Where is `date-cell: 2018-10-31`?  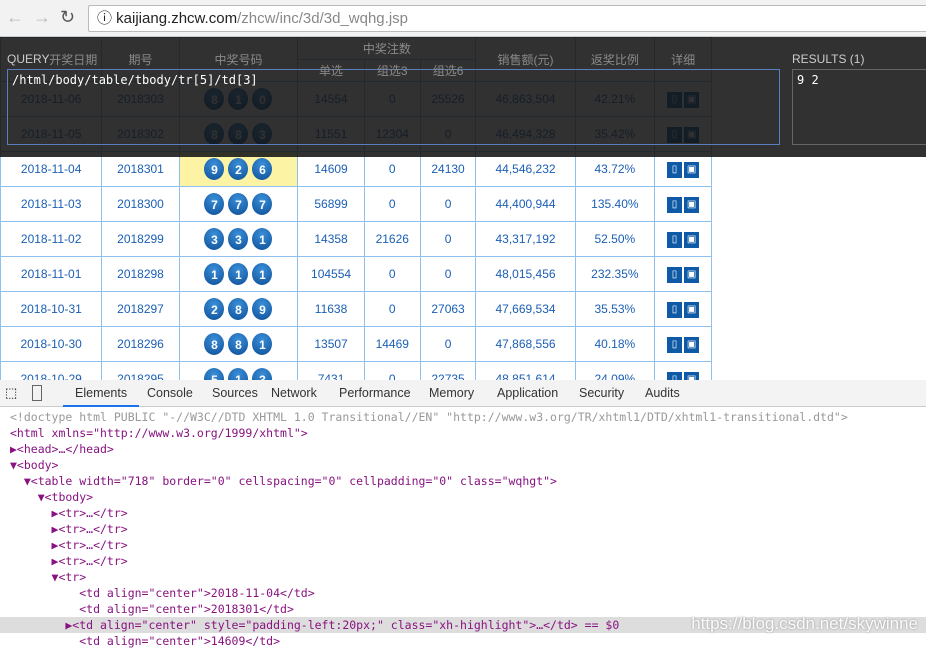 date-cell: 2018-10-31 is located at coordinates (51, 309).